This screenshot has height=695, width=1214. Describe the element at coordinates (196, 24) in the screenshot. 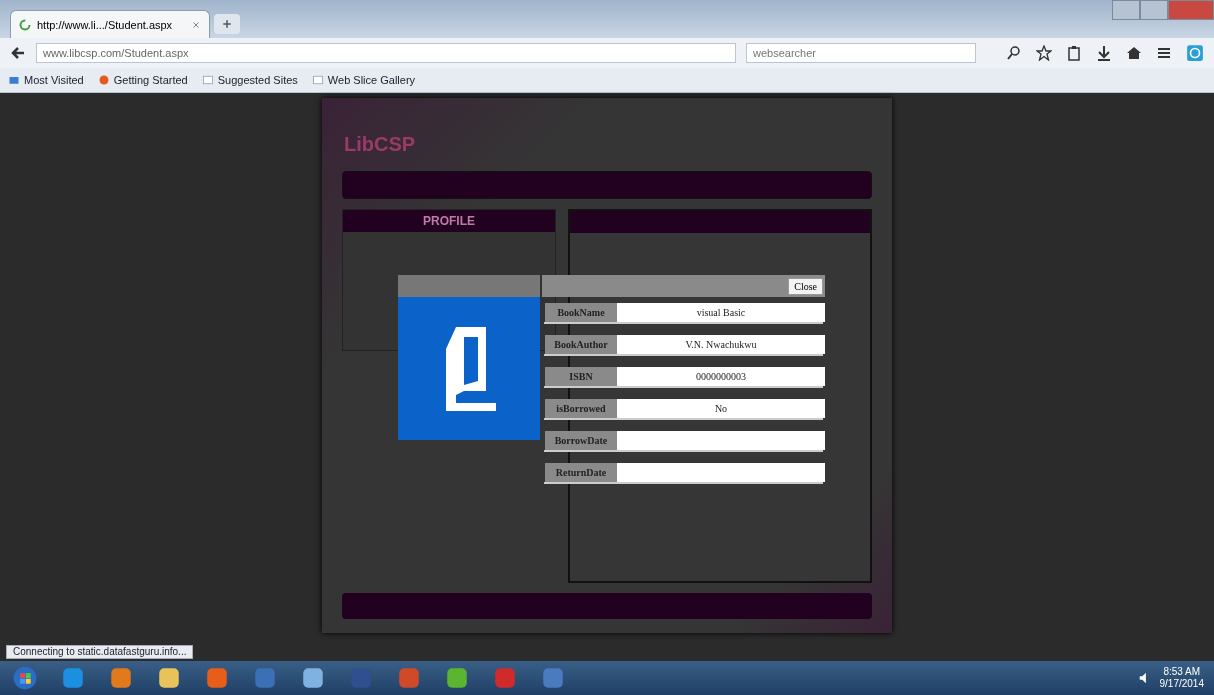

I see `close-icon` at that location.